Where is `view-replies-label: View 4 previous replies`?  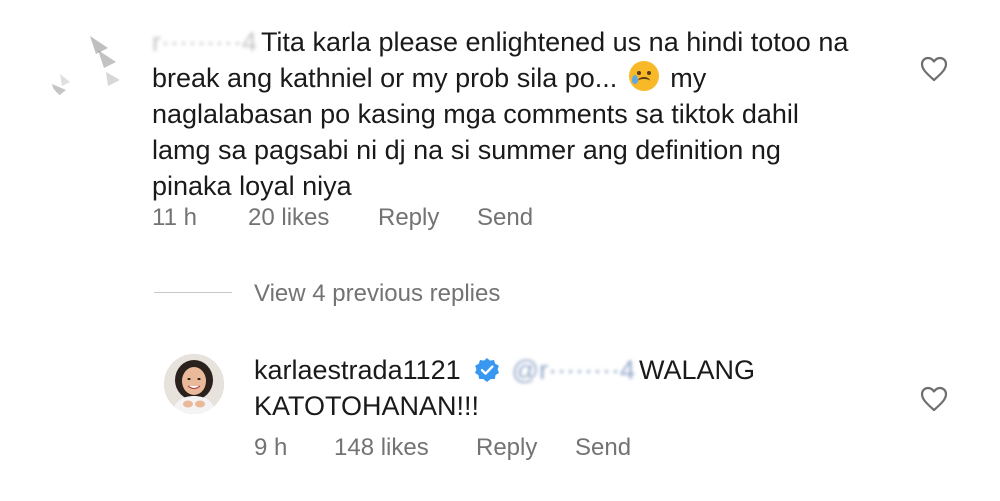
view-replies-label: View 4 previous replies is located at coordinates (377, 294).